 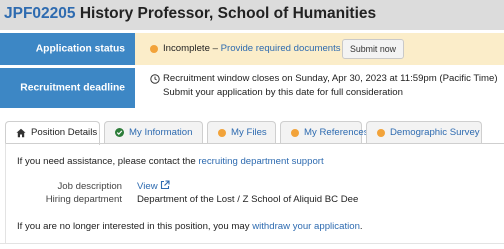 I want to click on tab-my-references: My References, so click(x=324, y=132).